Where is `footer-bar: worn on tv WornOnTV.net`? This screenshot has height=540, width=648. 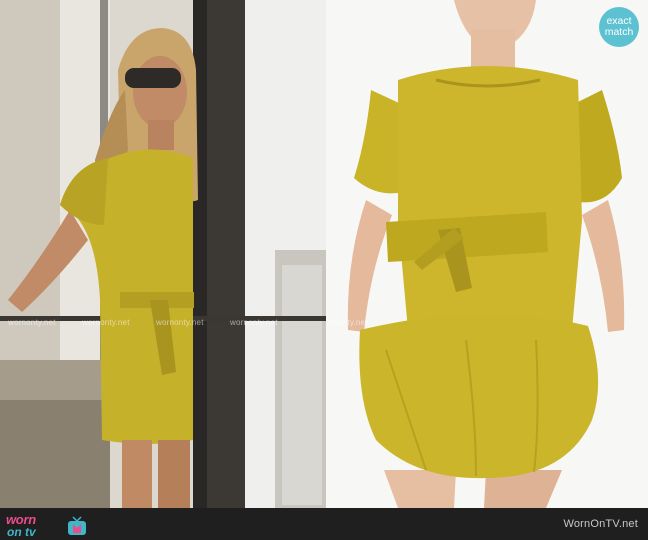 footer-bar: worn on tv WornOnTV.net is located at coordinates (324, 524).